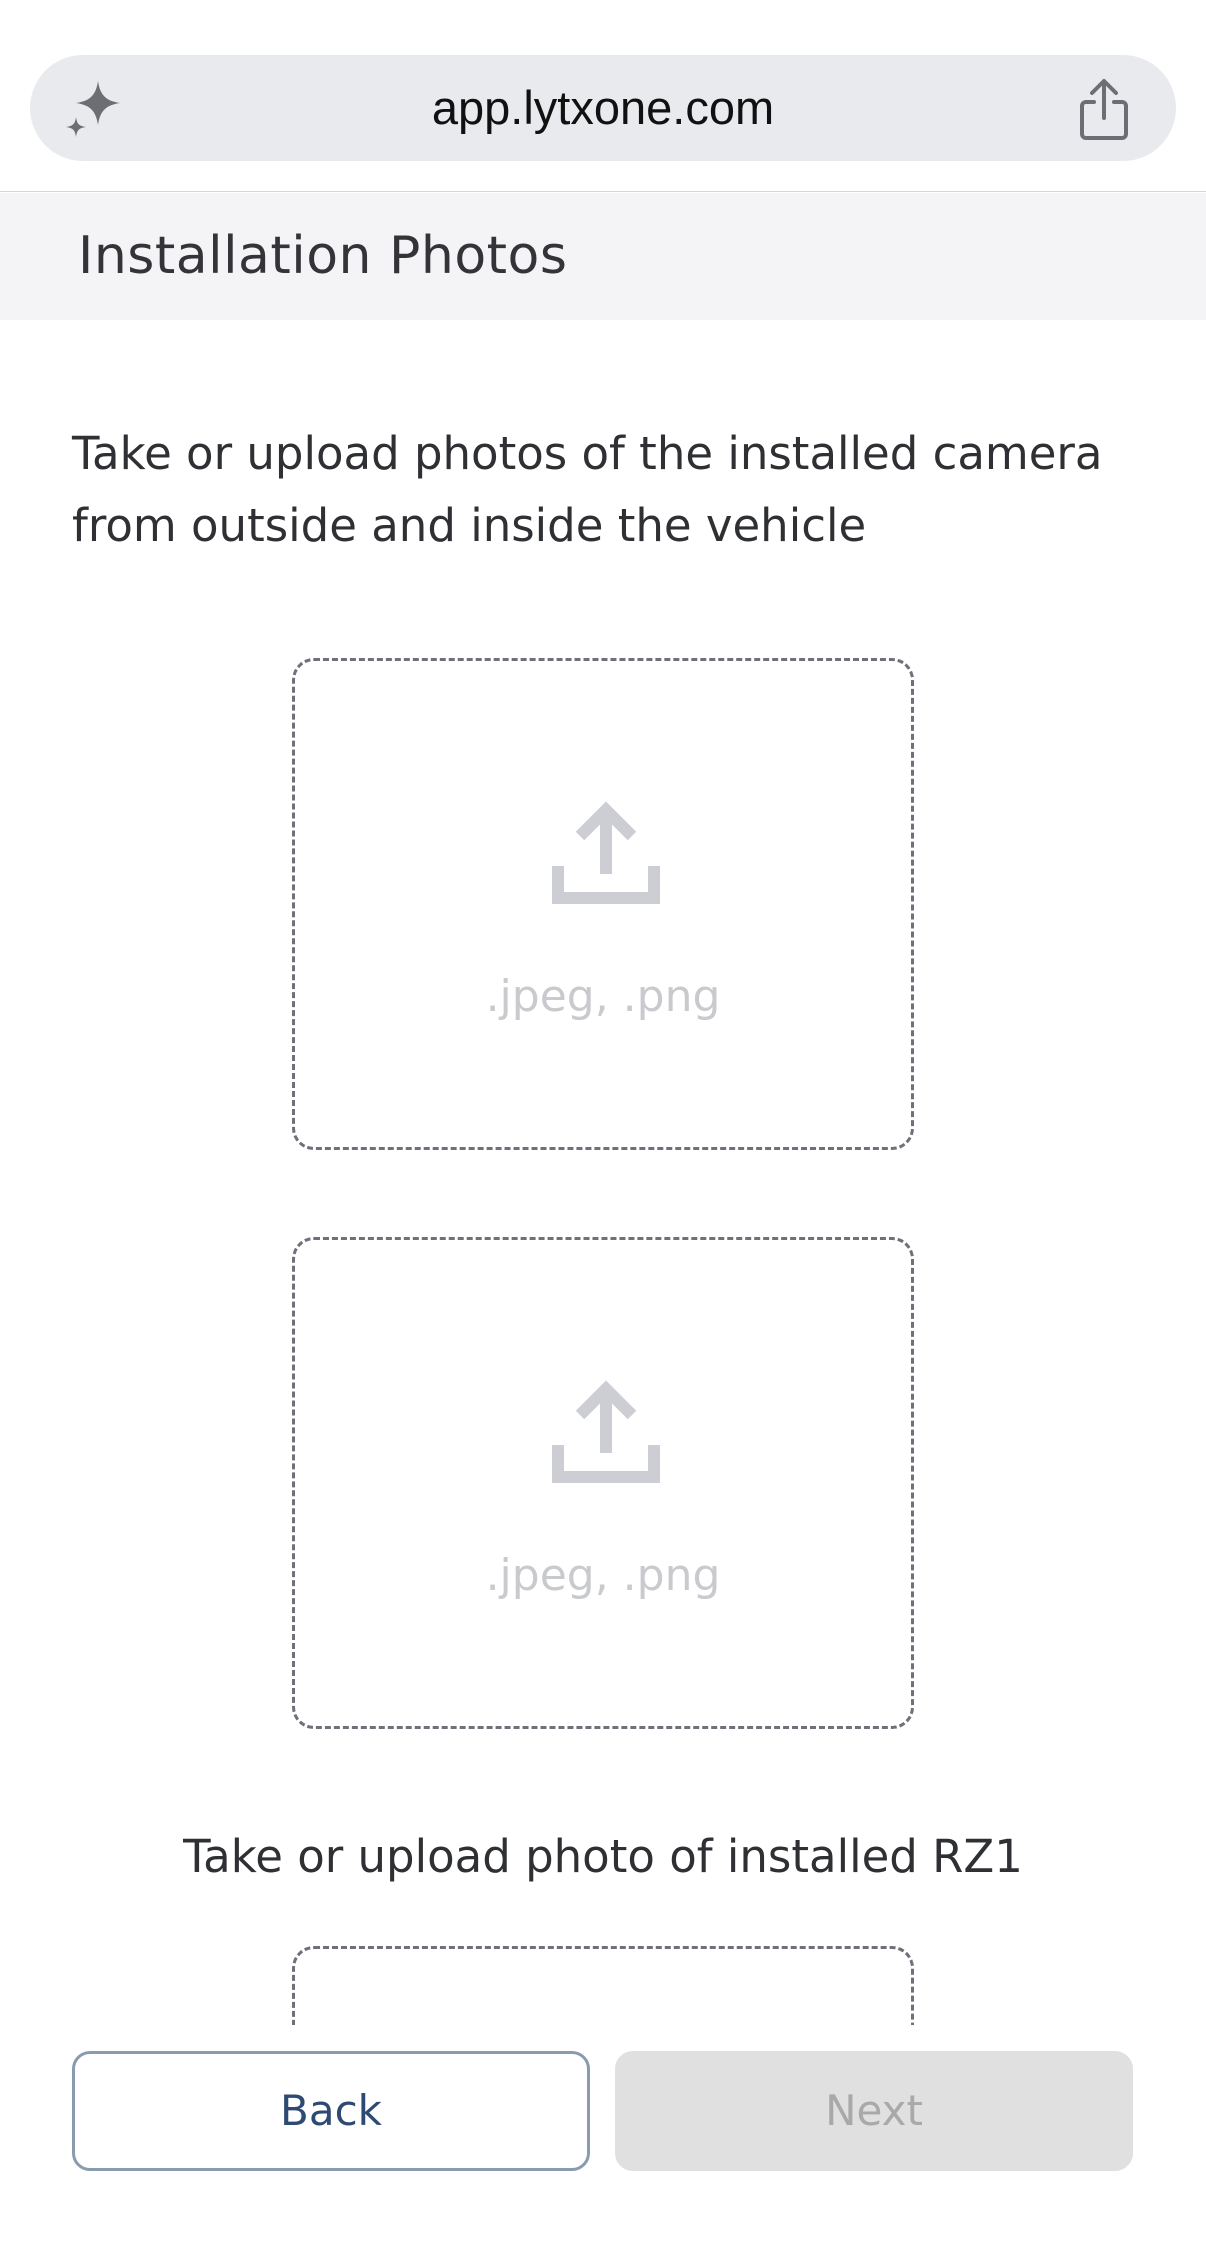 Image resolution: width=1206 pixels, height=2244 pixels. I want to click on page-title: Installation Photos, so click(323, 256).